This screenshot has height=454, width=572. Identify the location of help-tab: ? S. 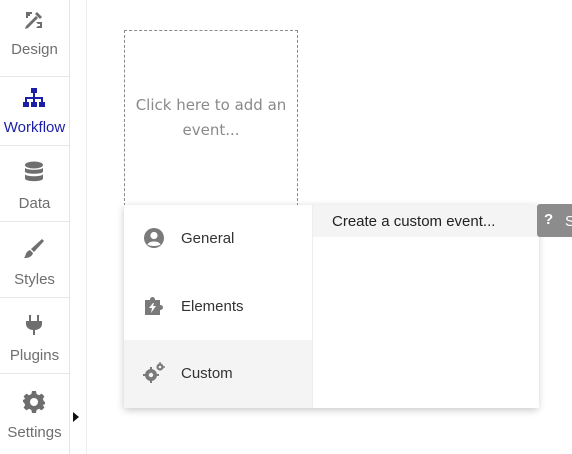
(554, 220).